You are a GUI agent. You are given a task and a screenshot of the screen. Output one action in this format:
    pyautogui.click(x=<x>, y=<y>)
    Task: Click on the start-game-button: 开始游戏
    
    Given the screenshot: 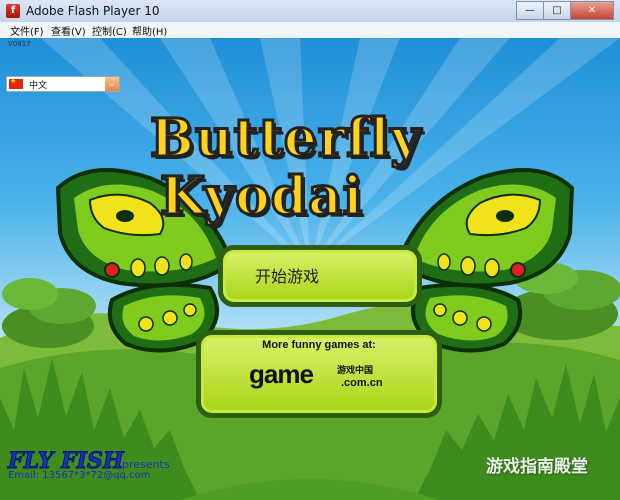 What is the action you would take?
    pyautogui.click(x=320, y=276)
    